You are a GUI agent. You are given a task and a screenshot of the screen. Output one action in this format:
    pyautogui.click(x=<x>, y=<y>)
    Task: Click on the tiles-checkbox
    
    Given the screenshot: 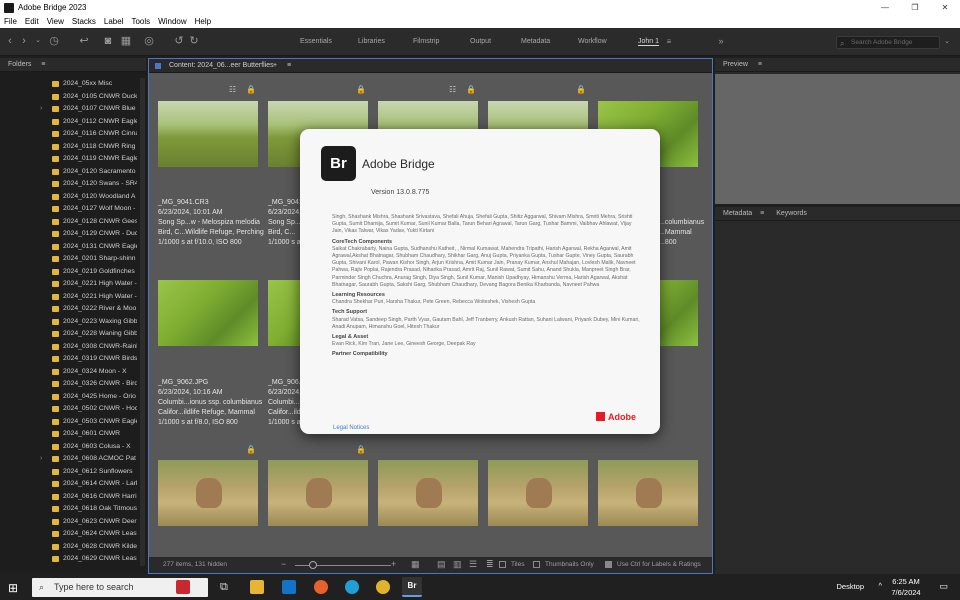 What is the action you would take?
    pyautogui.click(x=502, y=564)
    